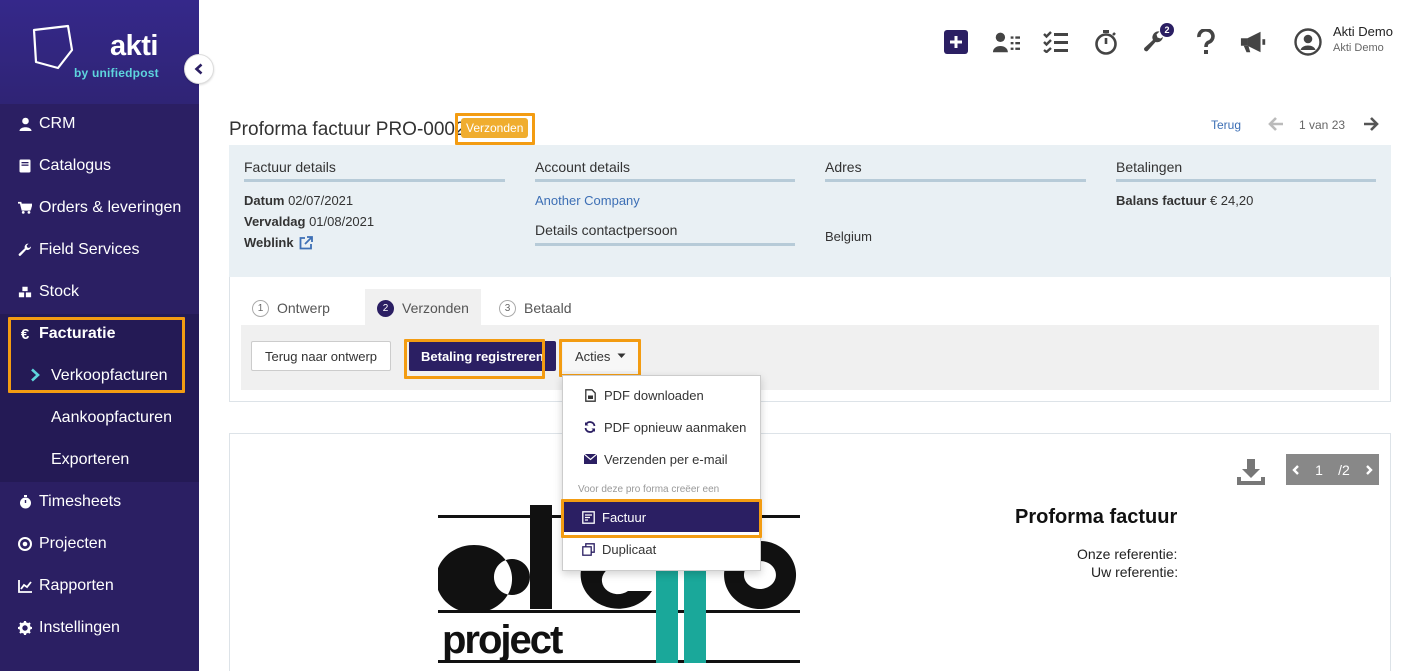 The width and height of the screenshot is (1402, 671). I want to click on sidebar-item-facturatie: € Facturatie, so click(99, 334).